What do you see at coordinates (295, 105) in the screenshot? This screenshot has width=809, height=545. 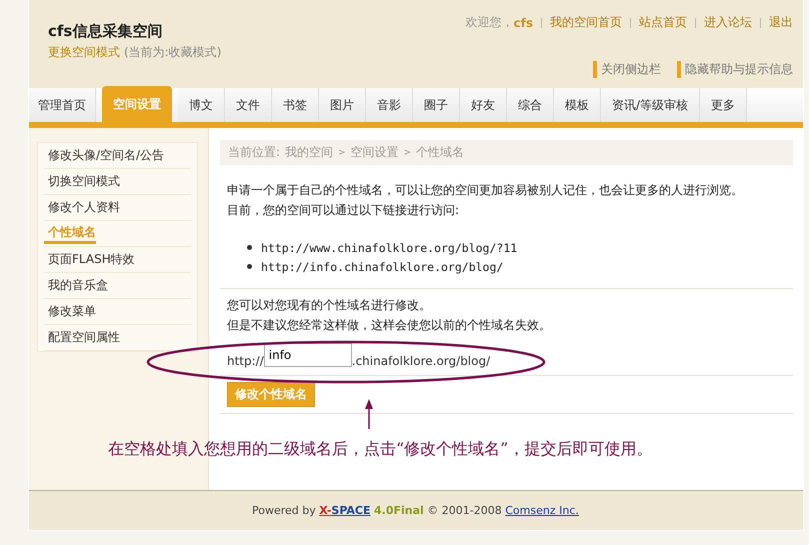 I see `nav-tab: 书签` at bounding box center [295, 105].